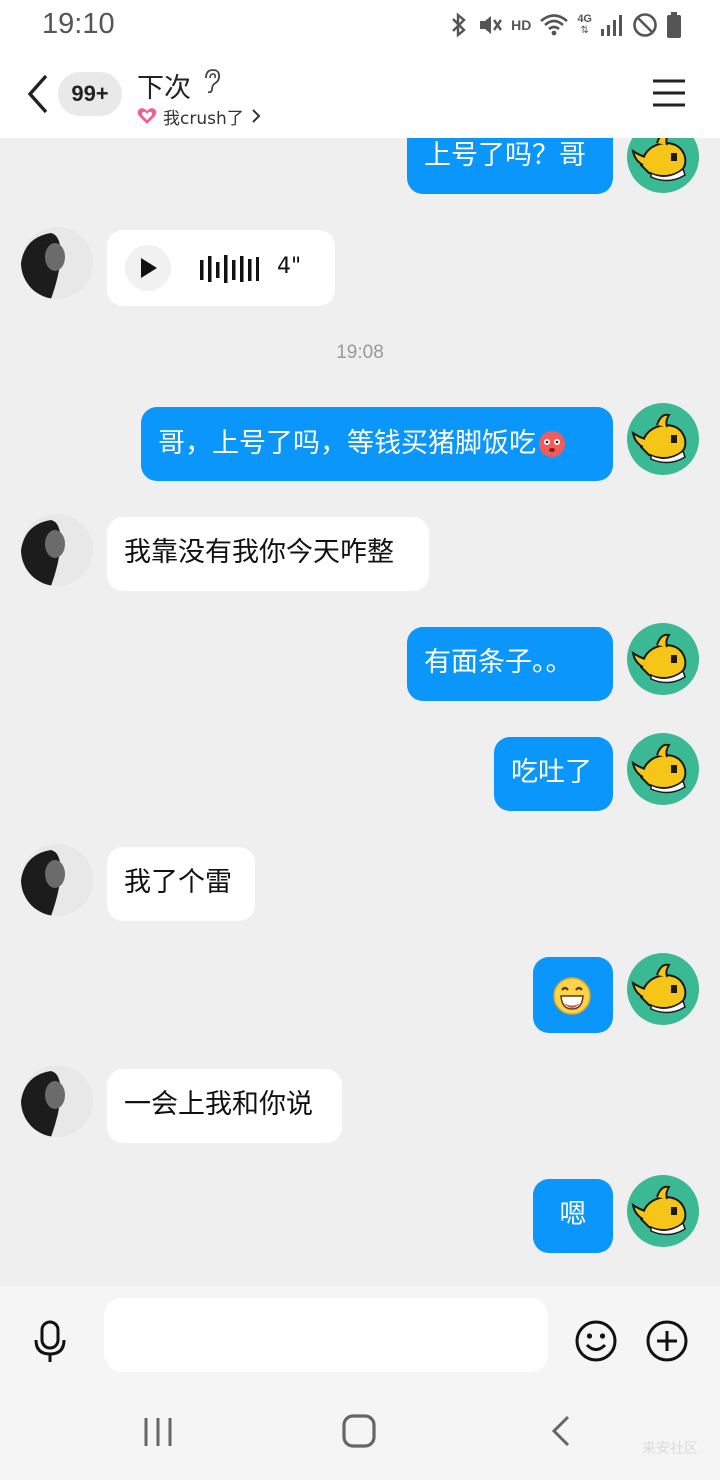  I want to click on 4g-label: 4G, so click(584, 19).